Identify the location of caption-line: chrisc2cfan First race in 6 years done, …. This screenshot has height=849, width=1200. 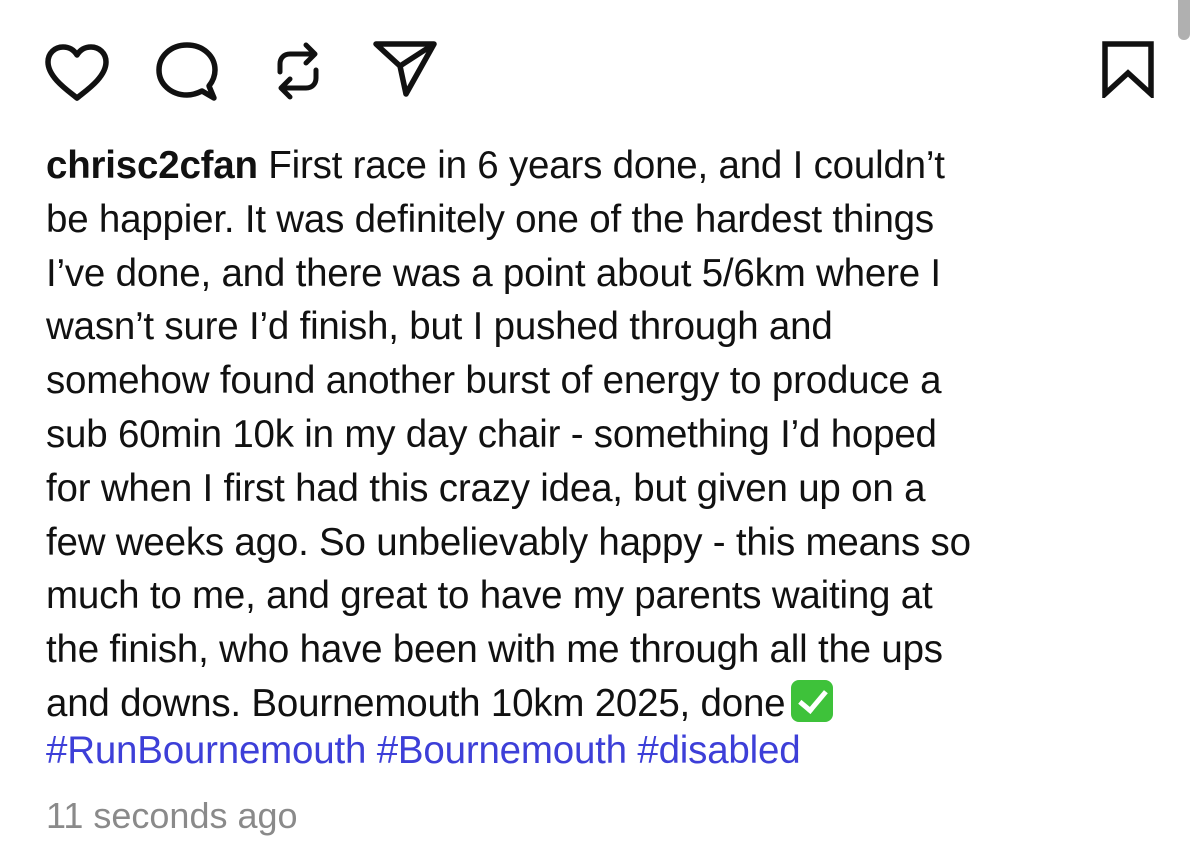
(606, 166).